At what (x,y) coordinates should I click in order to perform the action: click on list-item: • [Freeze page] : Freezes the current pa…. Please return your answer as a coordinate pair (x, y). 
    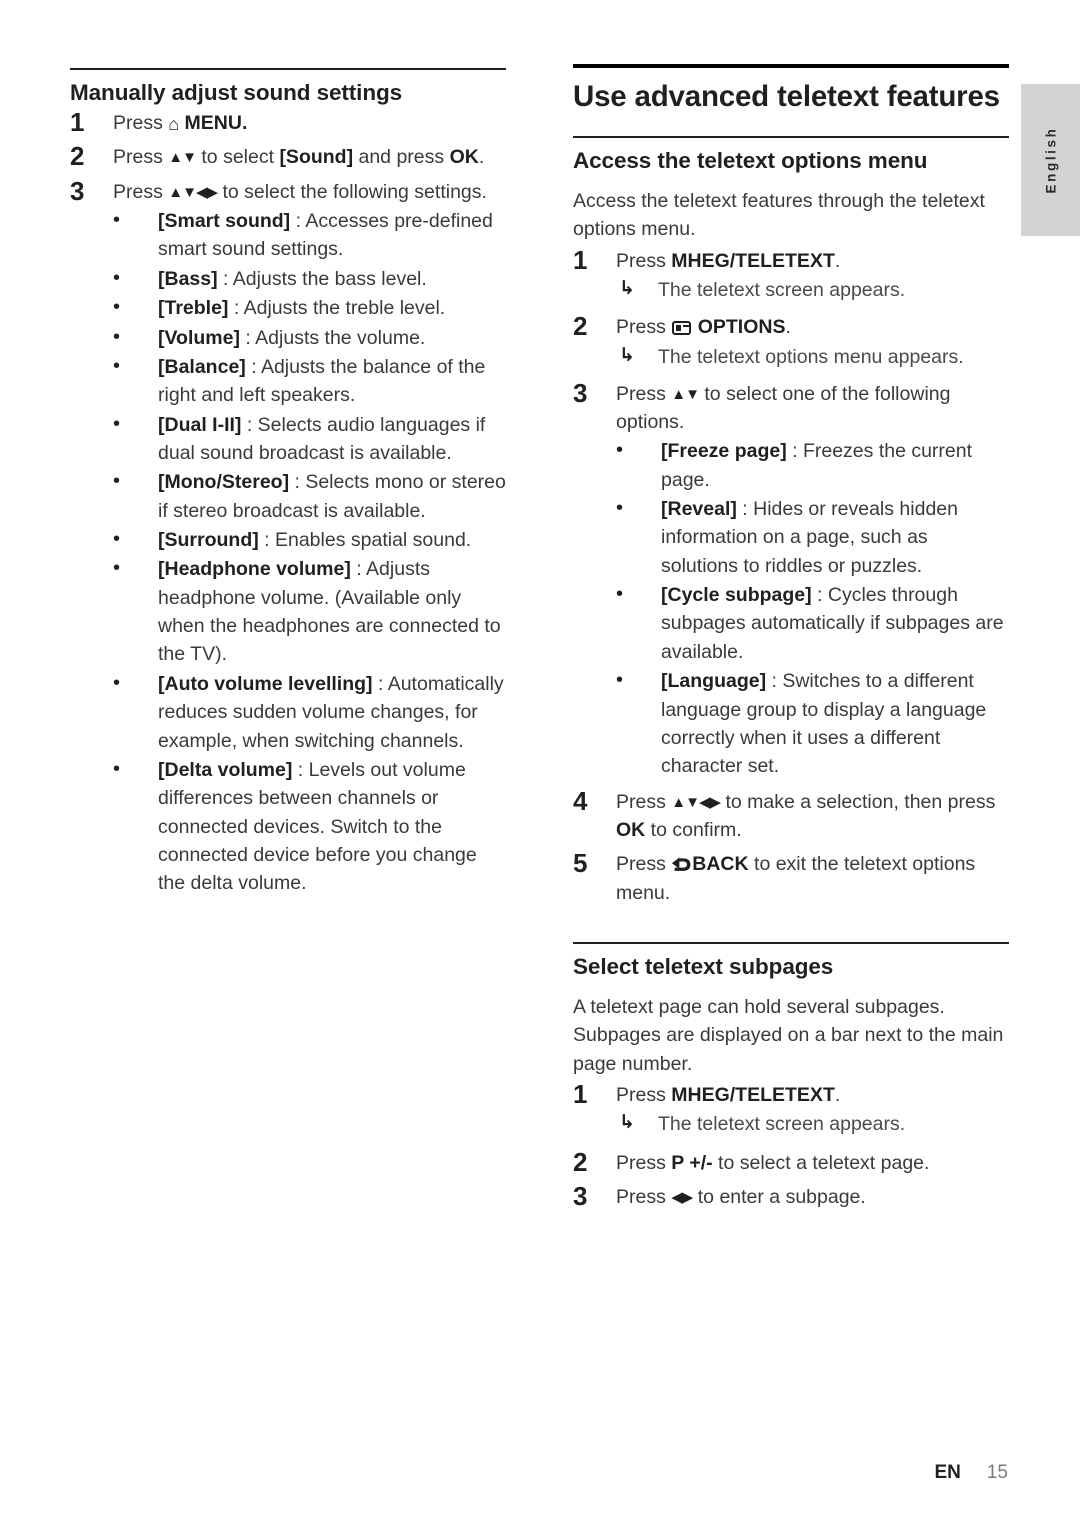
    Looking at the image, I should click on (812, 465).